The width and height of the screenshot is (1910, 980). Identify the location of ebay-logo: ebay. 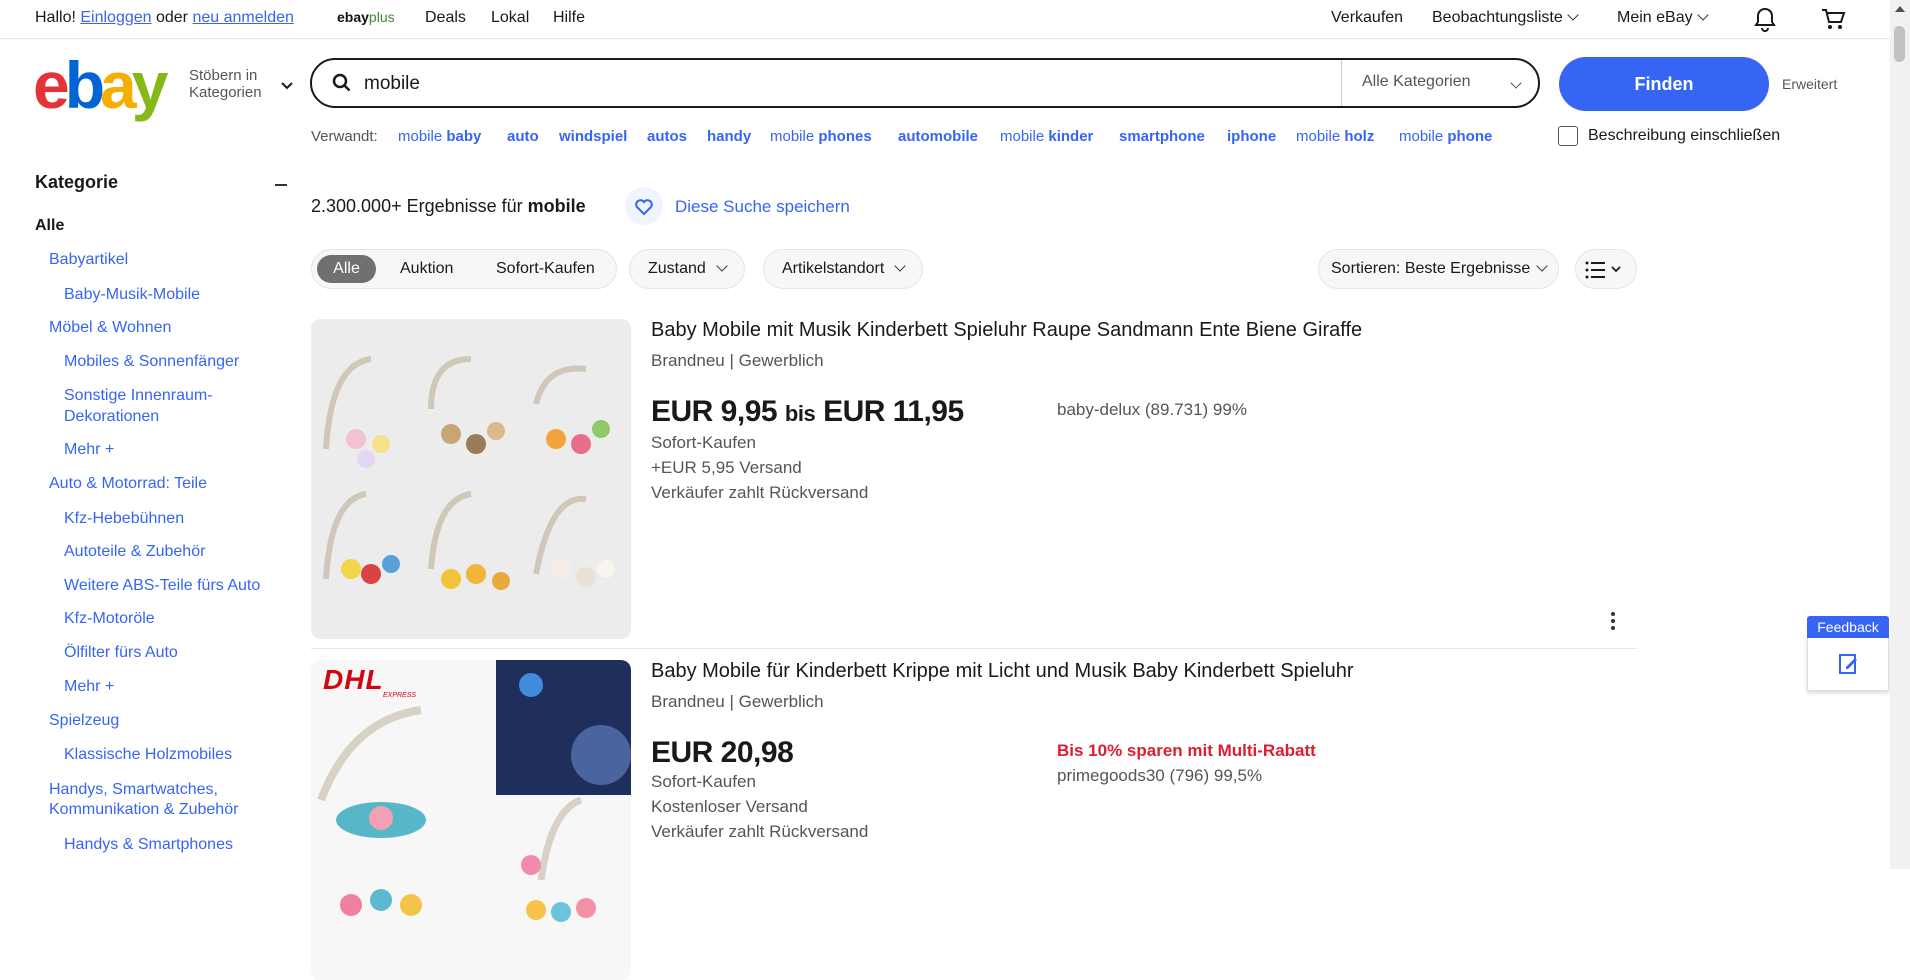
(100, 85).